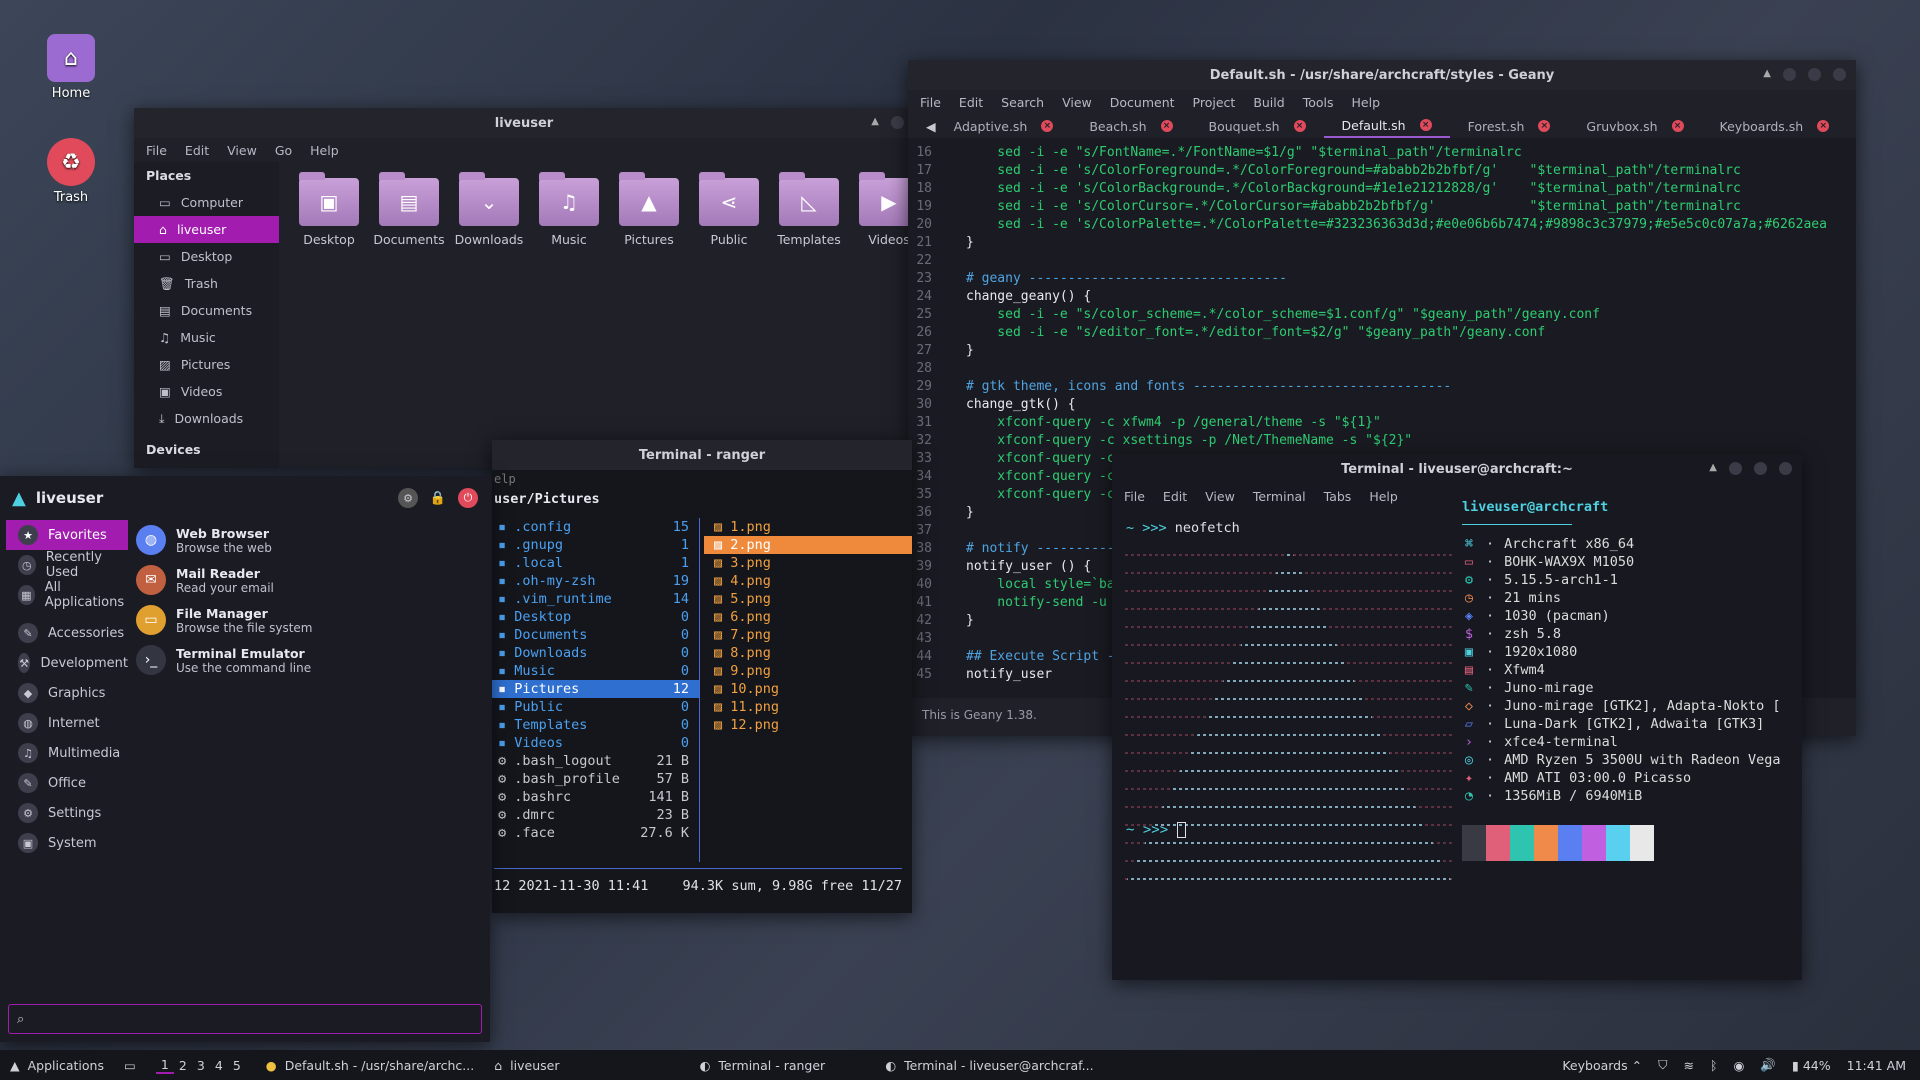  Describe the element at coordinates (1851, 126) in the screenshot. I see `editor-tab: Kiss.sh×` at that location.